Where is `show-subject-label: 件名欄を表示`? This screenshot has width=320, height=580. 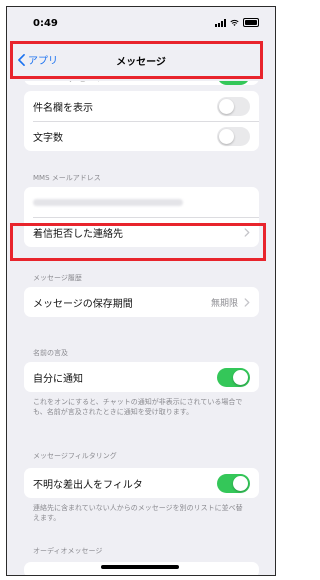 show-subject-label: 件名欄を表示 is located at coordinates (63, 108).